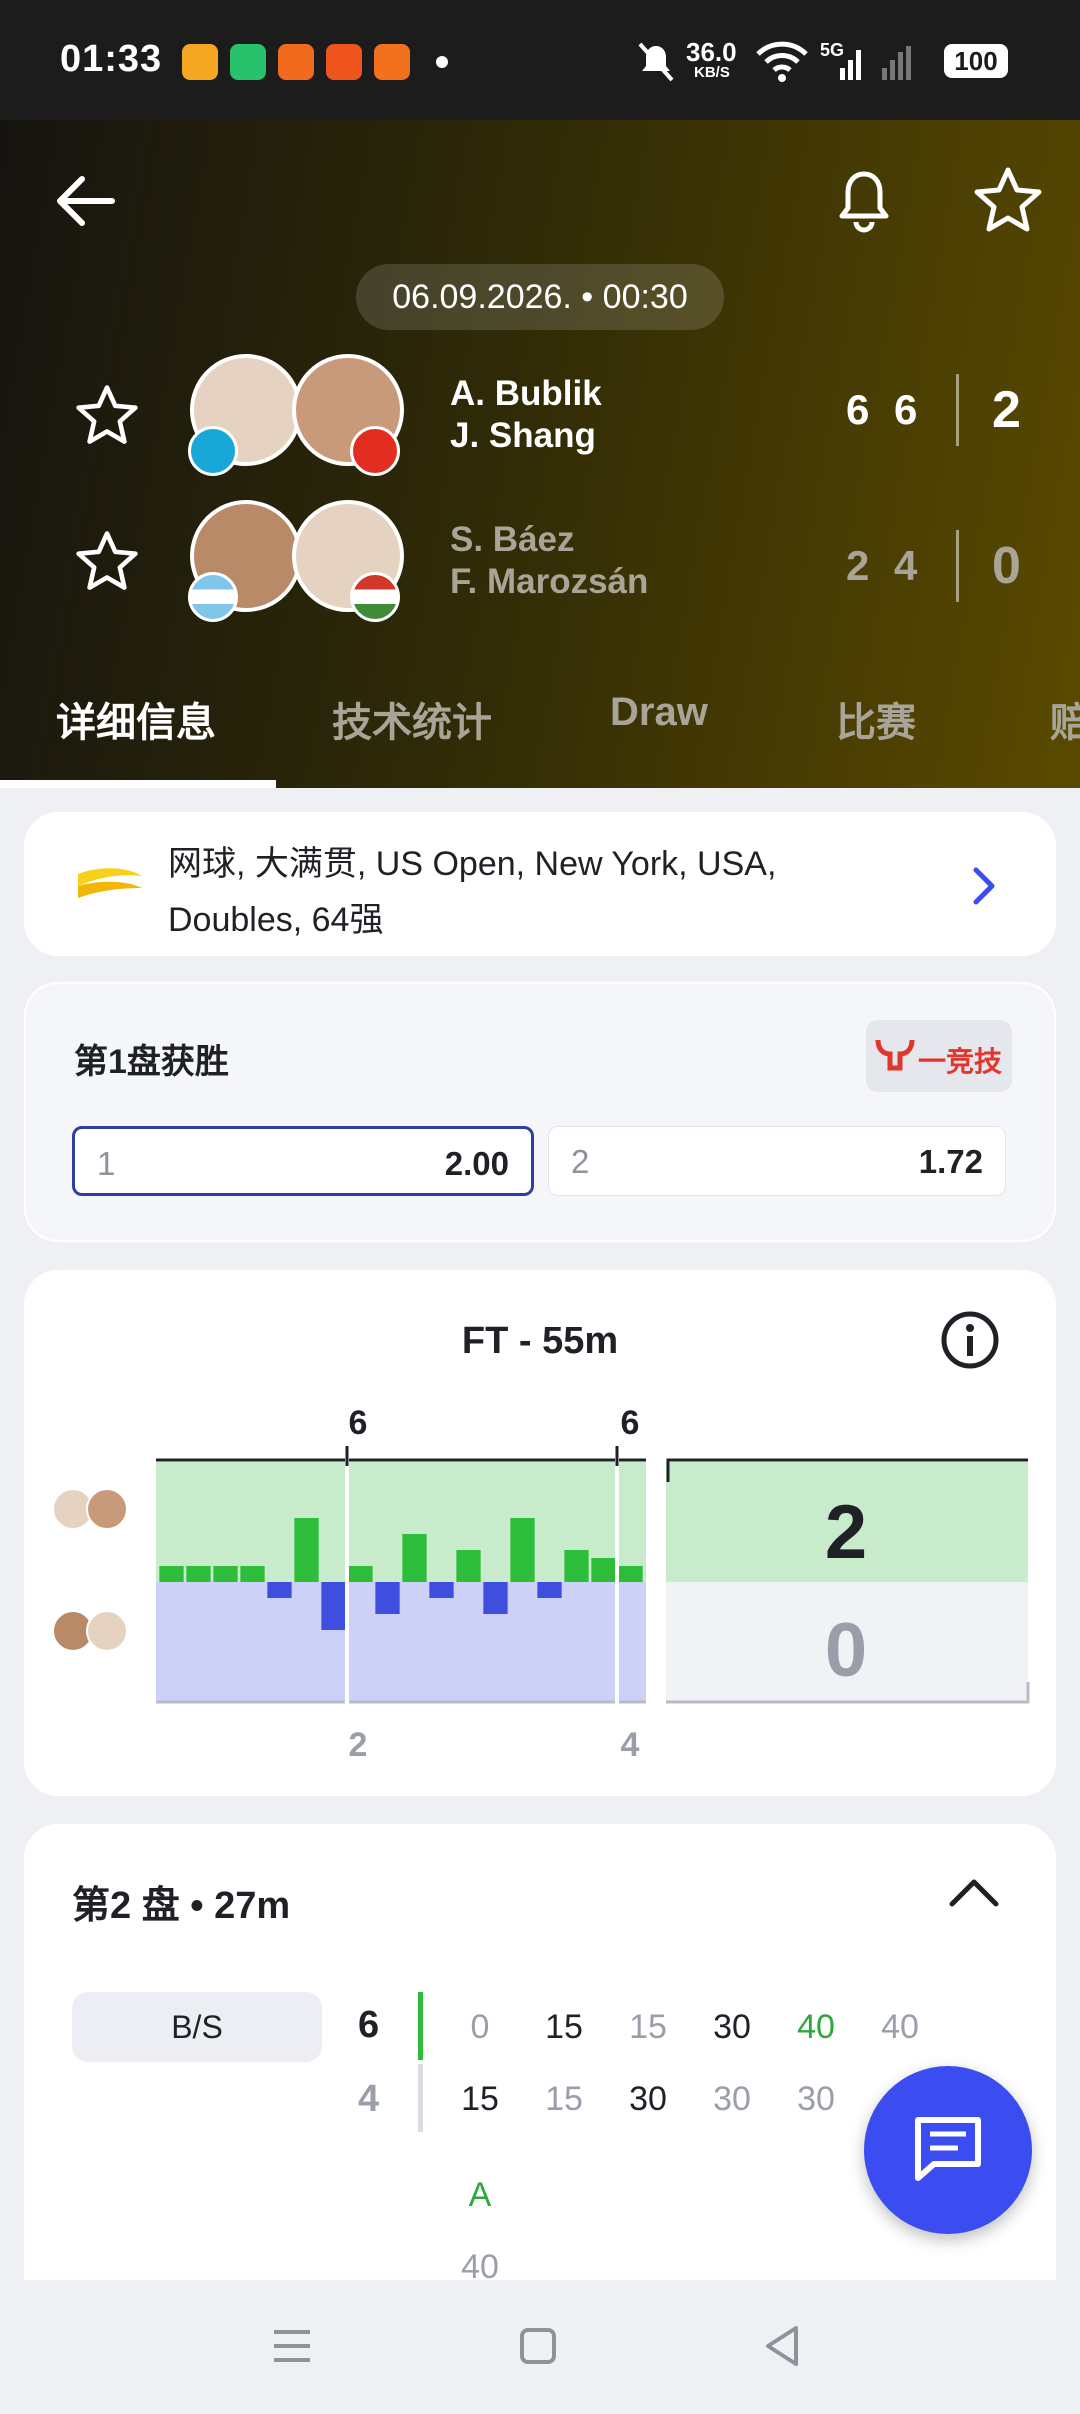 The width and height of the screenshot is (1080, 2414). What do you see at coordinates (974, 1893) in the screenshot?
I see `chevron-up-icon` at bounding box center [974, 1893].